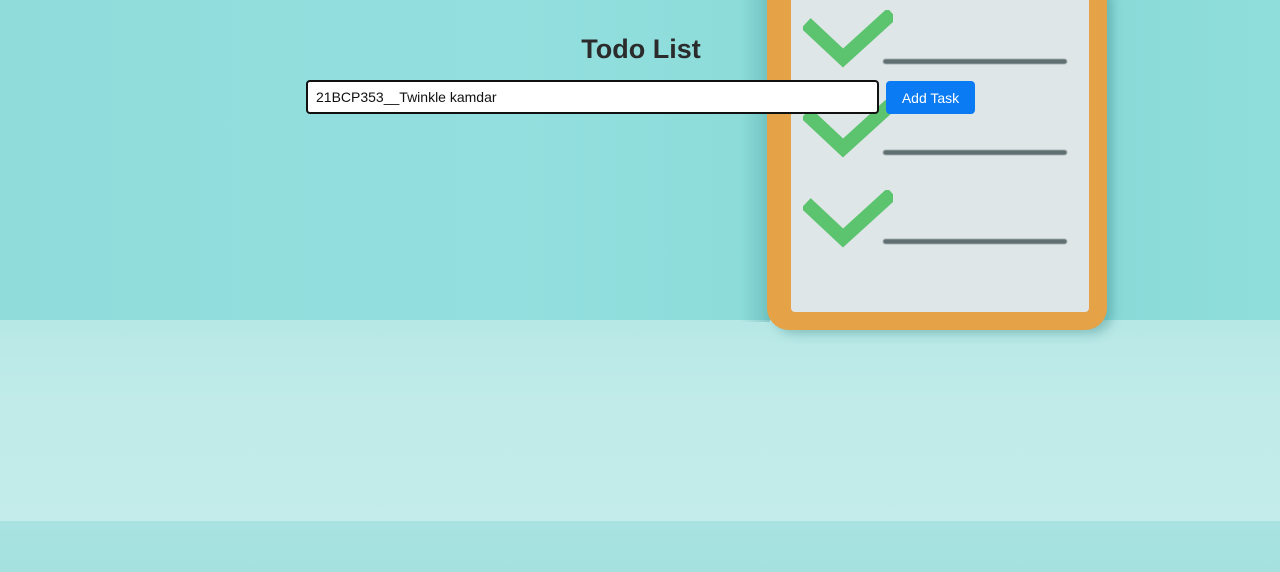 This screenshot has width=1280, height=572. What do you see at coordinates (930, 97) in the screenshot?
I see `add-task-button: Add Task` at bounding box center [930, 97].